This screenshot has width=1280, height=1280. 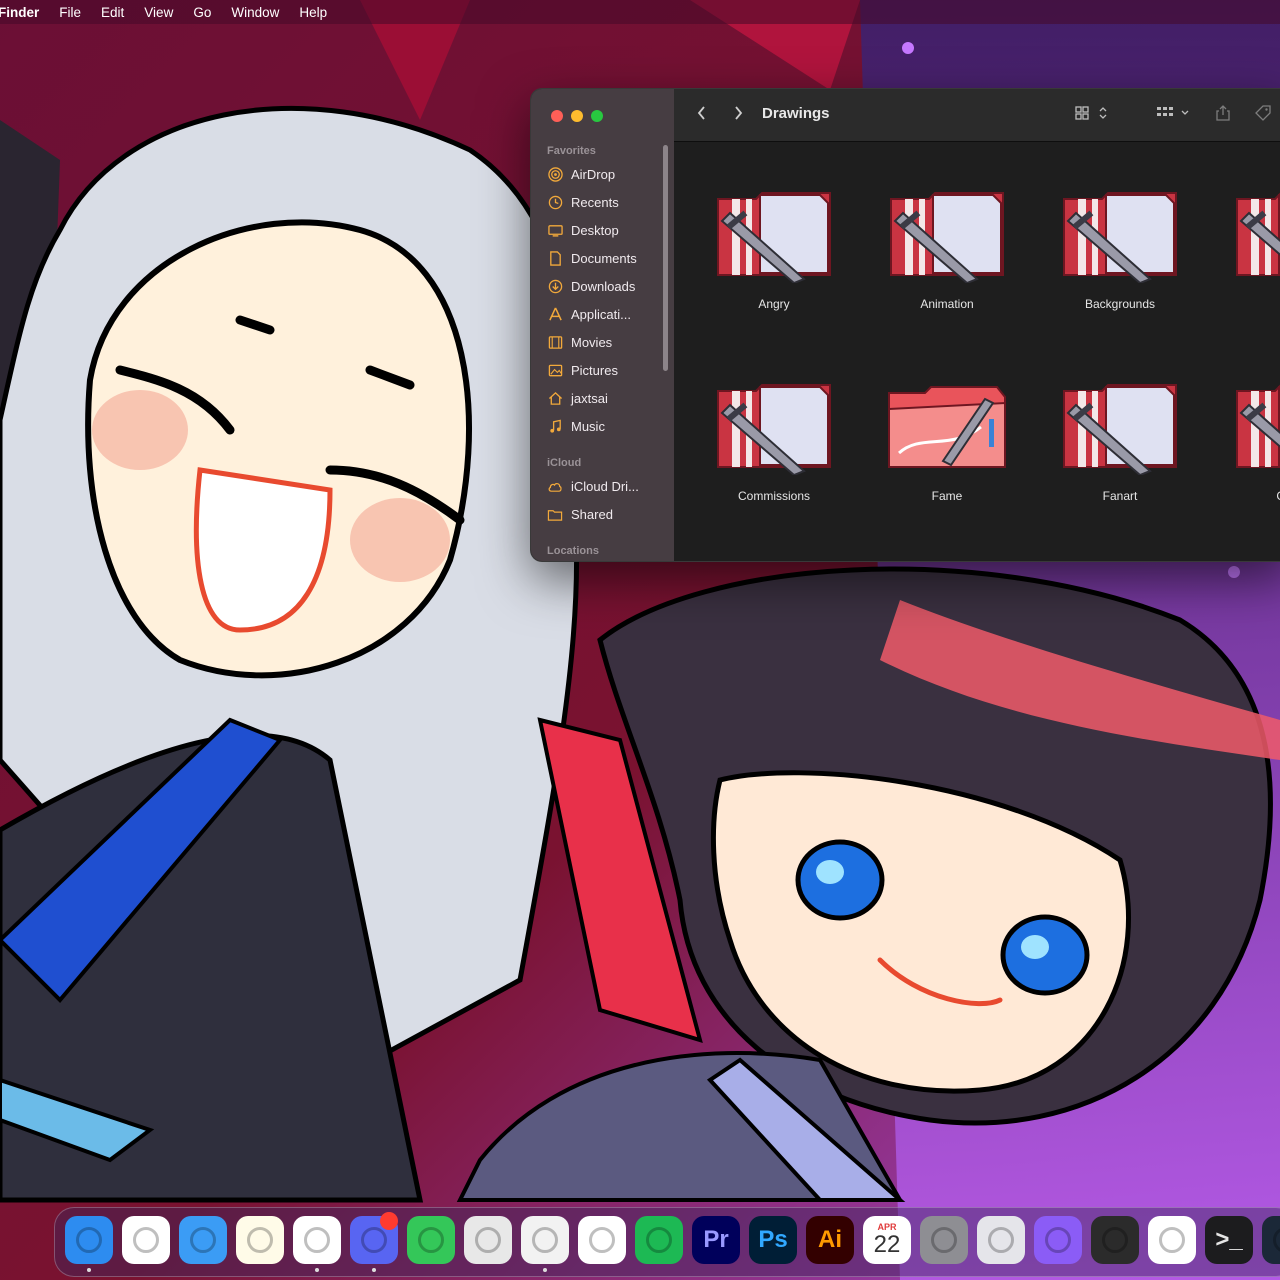 What do you see at coordinates (716, 1240) in the screenshot?
I see `premiere-icon: Pr` at bounding box center [716, 1240].